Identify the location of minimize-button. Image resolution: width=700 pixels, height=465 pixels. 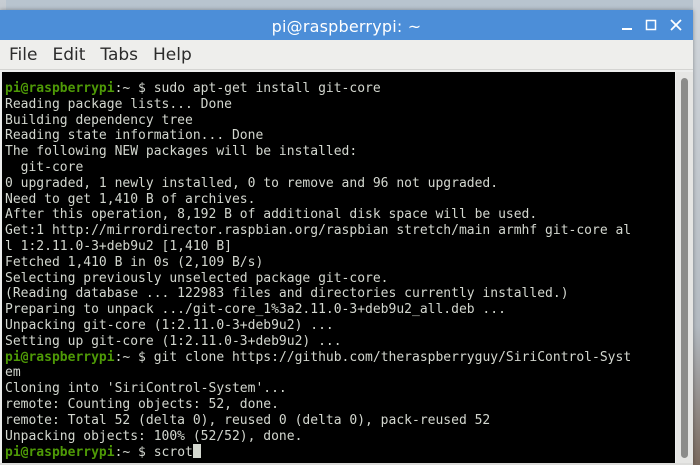
(627, 25).